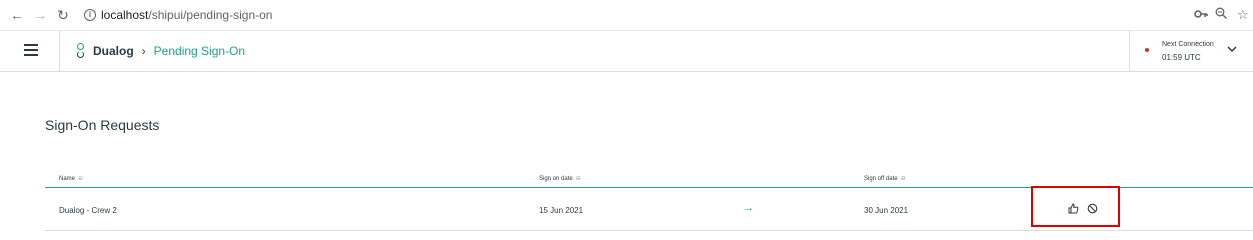 This screenshot has height=240, width=1253. What do you see at coordinates (17, 15) in the screenshot?
I see `back-icon: ←` at bounding box center [17, 15].